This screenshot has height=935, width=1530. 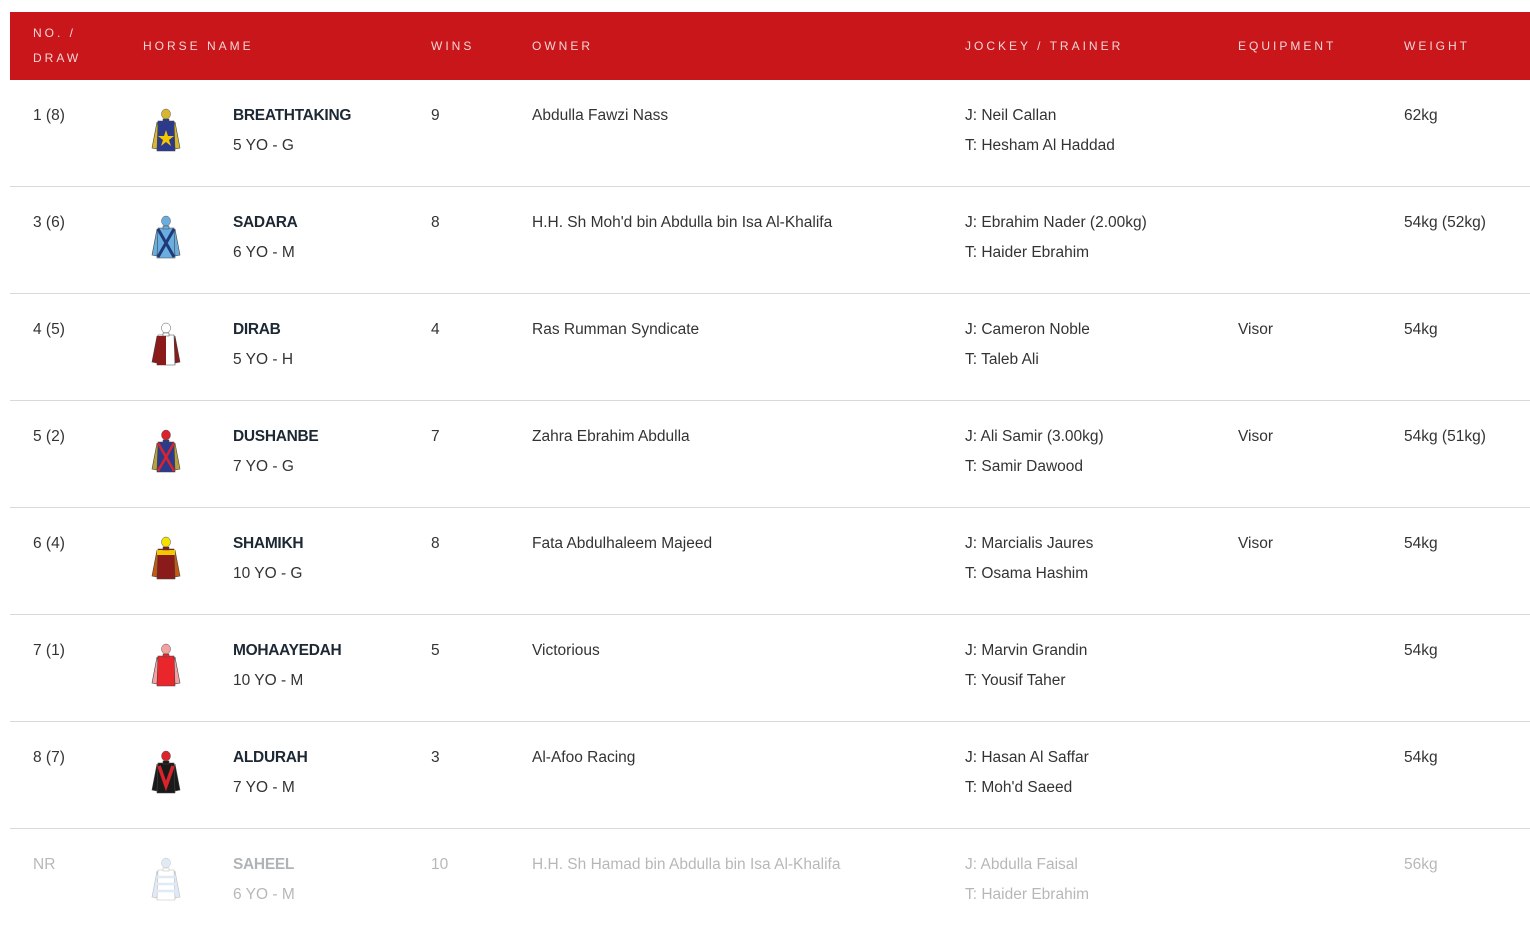 I want to click on wins: 8, so click(x=435, y=543).